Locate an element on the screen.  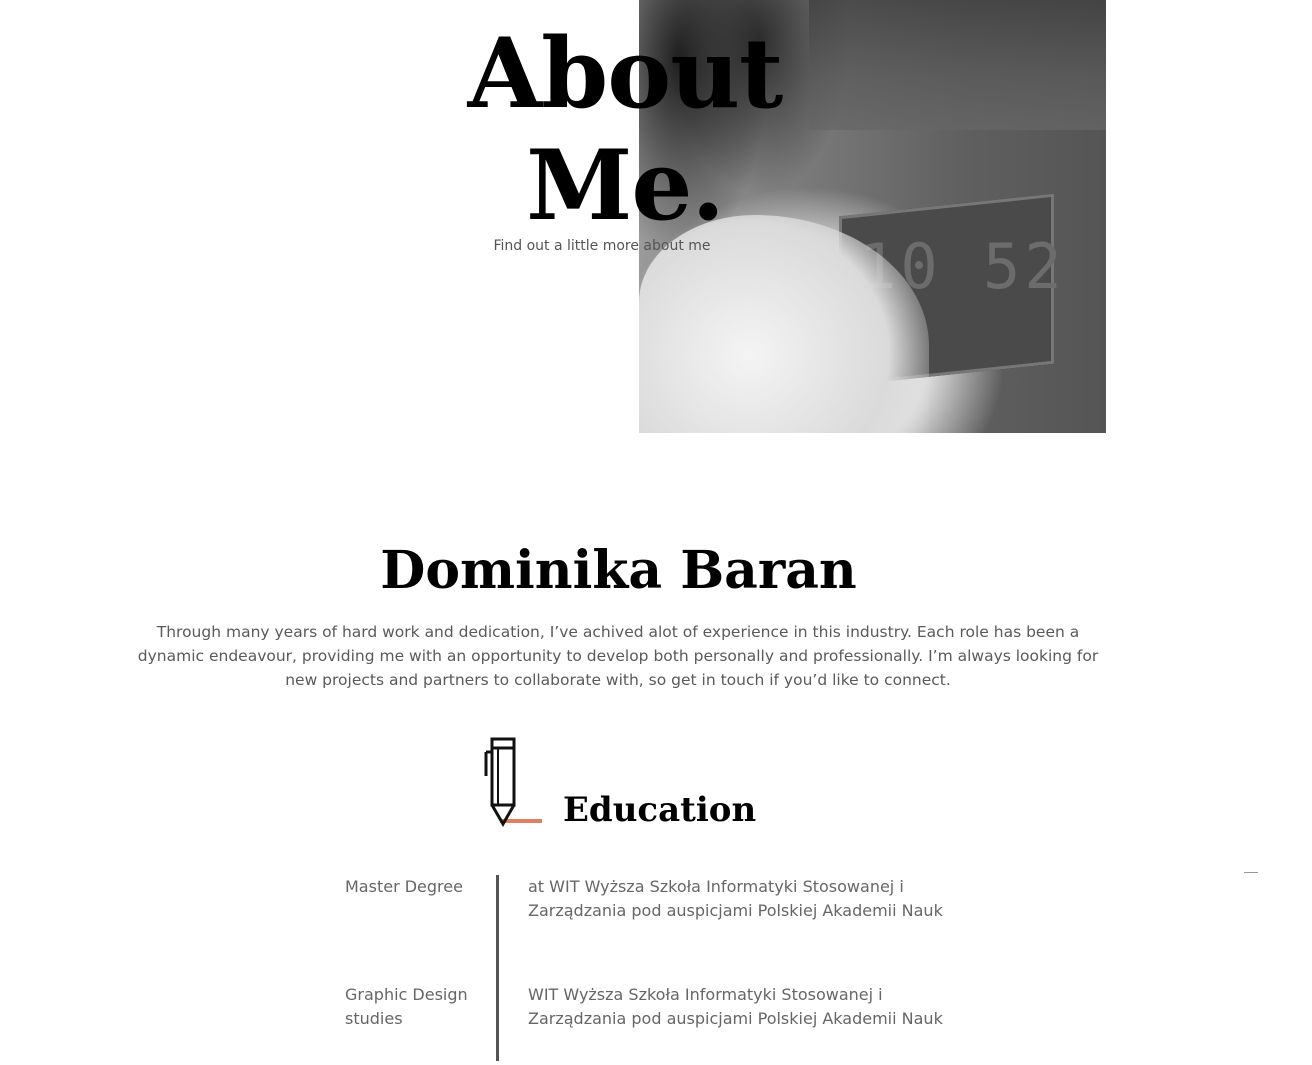
page-title: About Me. is located at coordinates (625, 130).